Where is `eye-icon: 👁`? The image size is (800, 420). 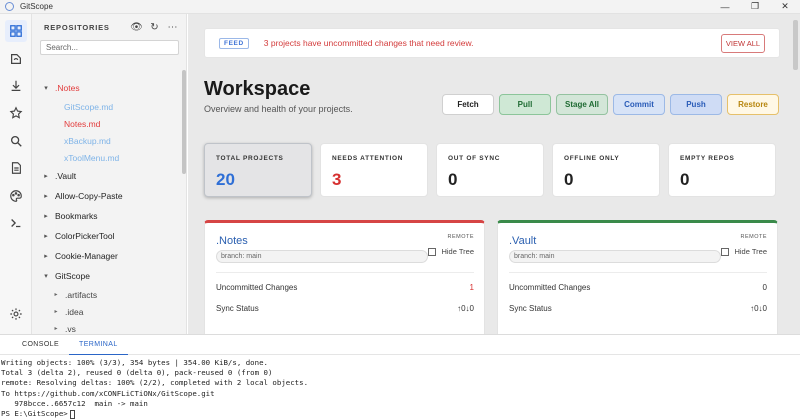
eye-icon: 👁 is located at coordinates (136, 27).